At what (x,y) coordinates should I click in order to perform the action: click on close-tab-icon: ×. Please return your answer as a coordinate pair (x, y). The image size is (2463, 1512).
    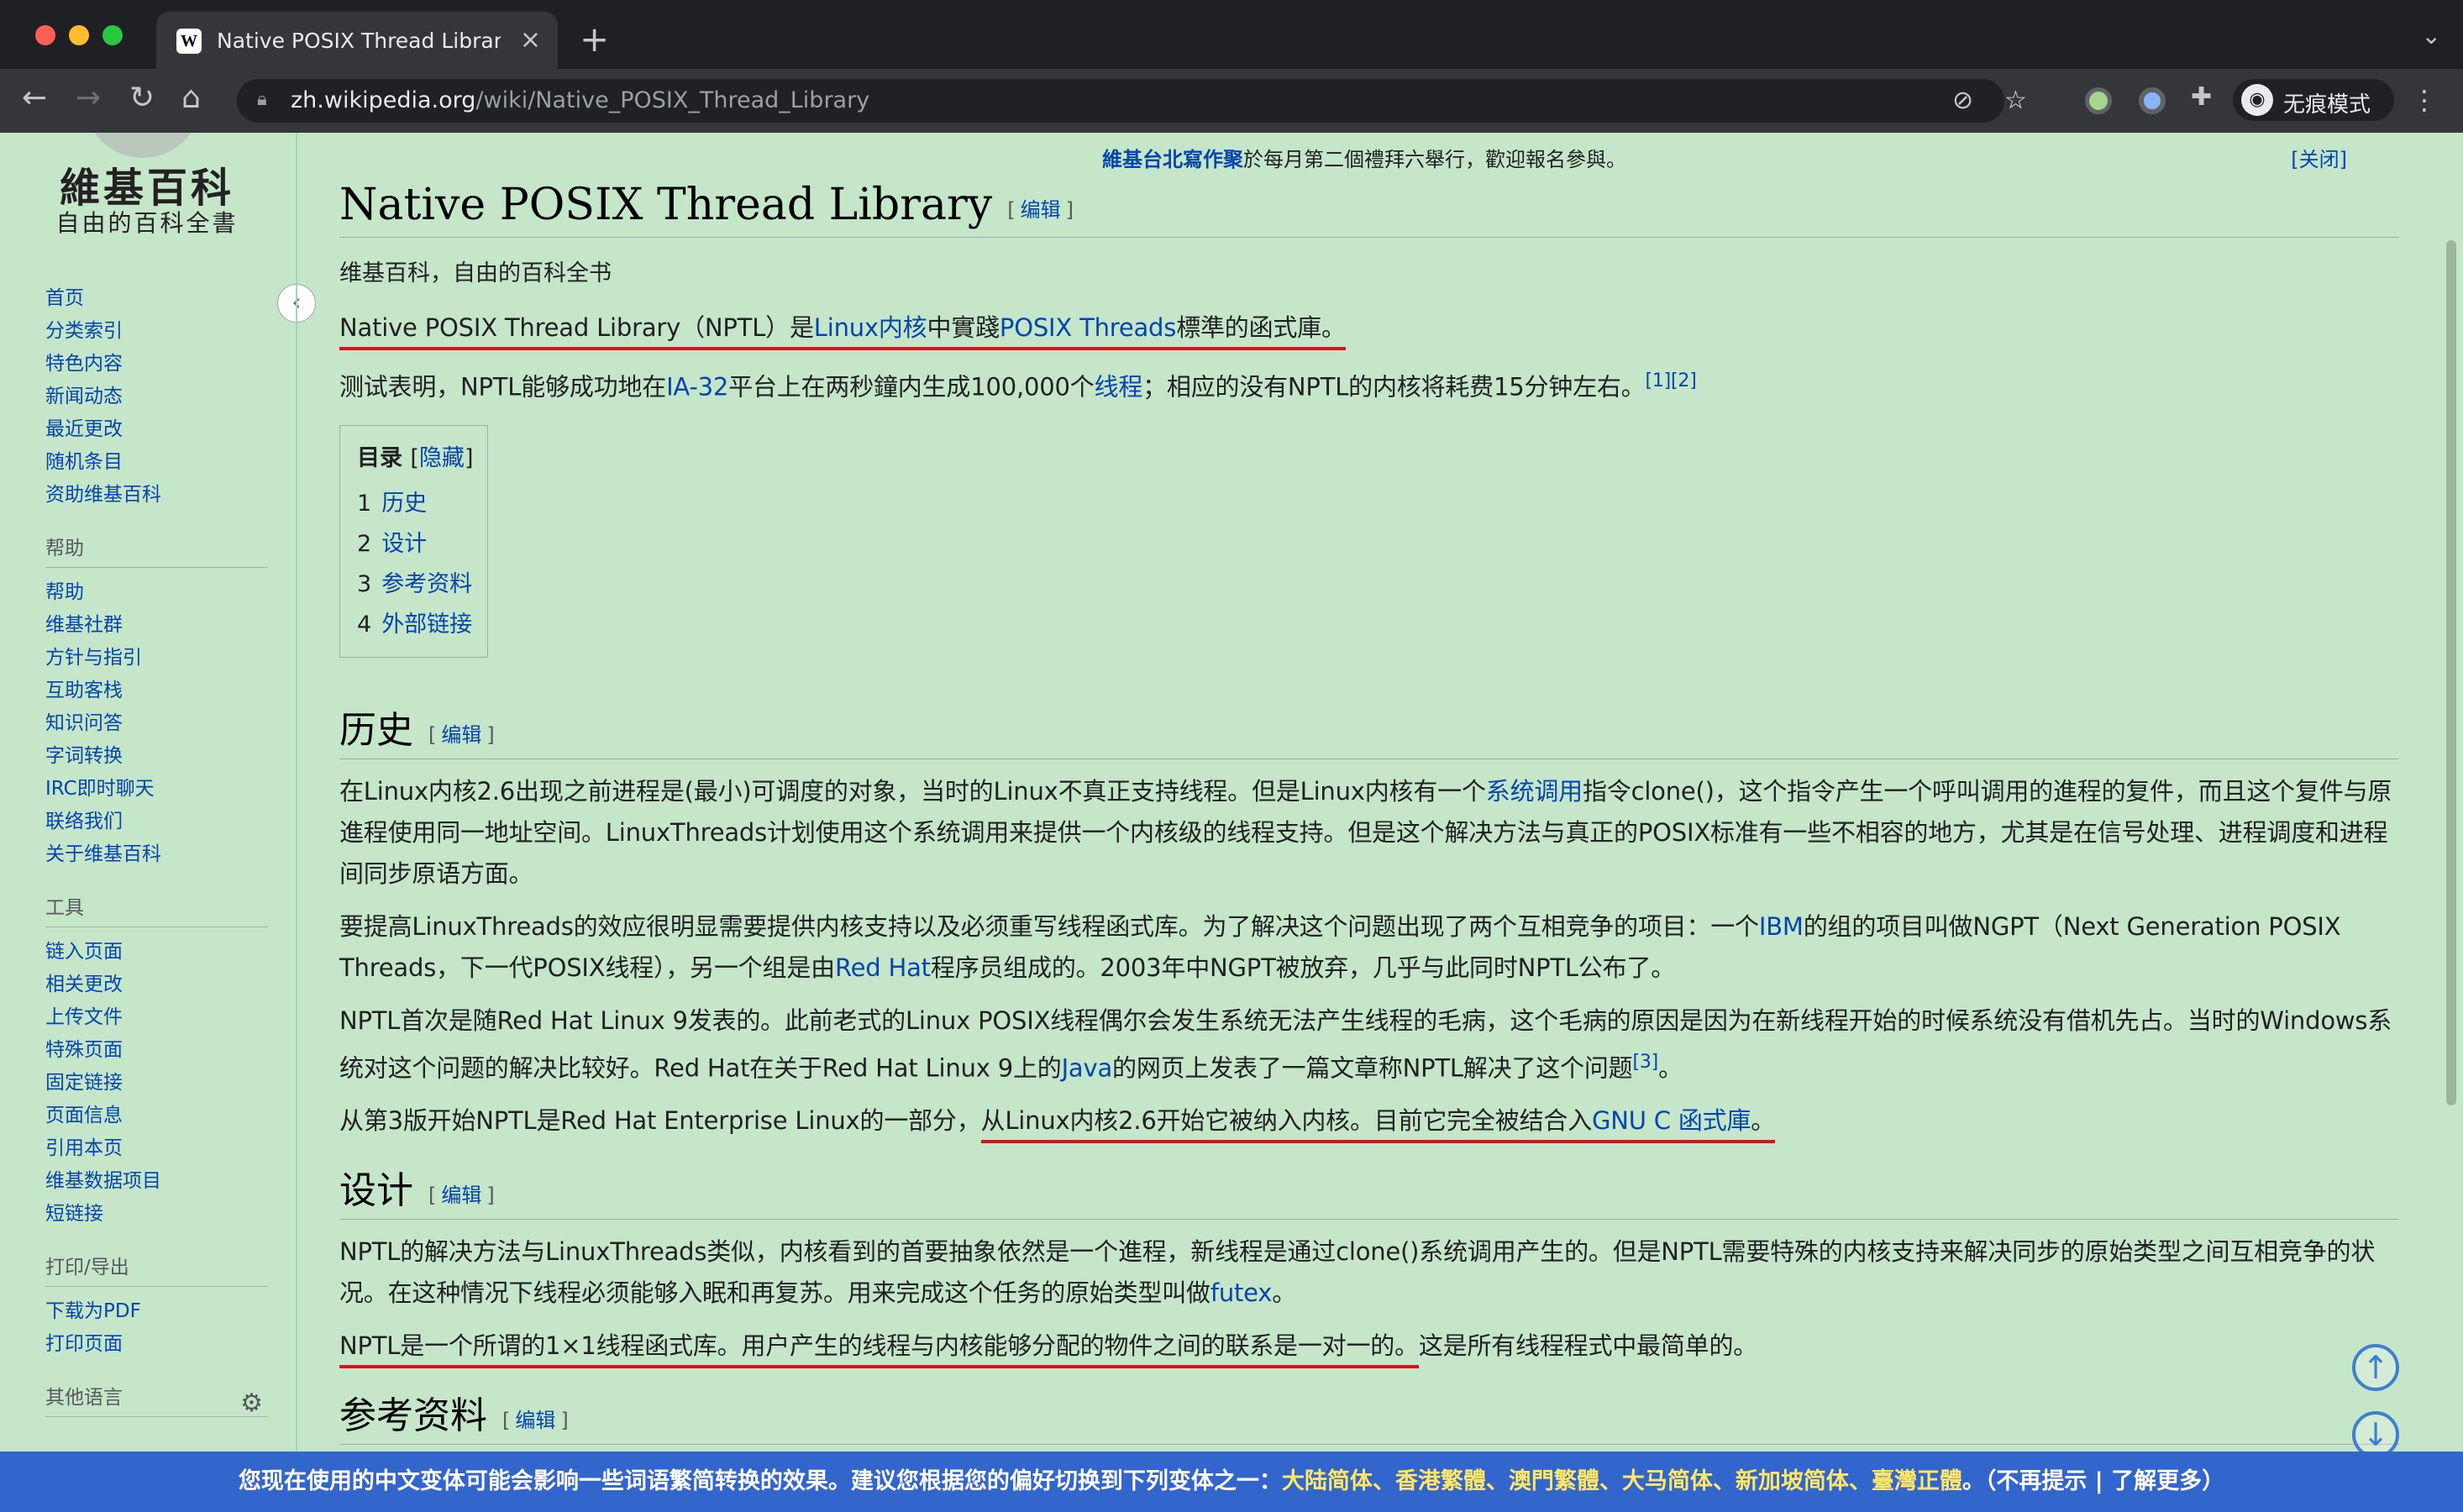
    Looking at the image, I should click on (530, 40).